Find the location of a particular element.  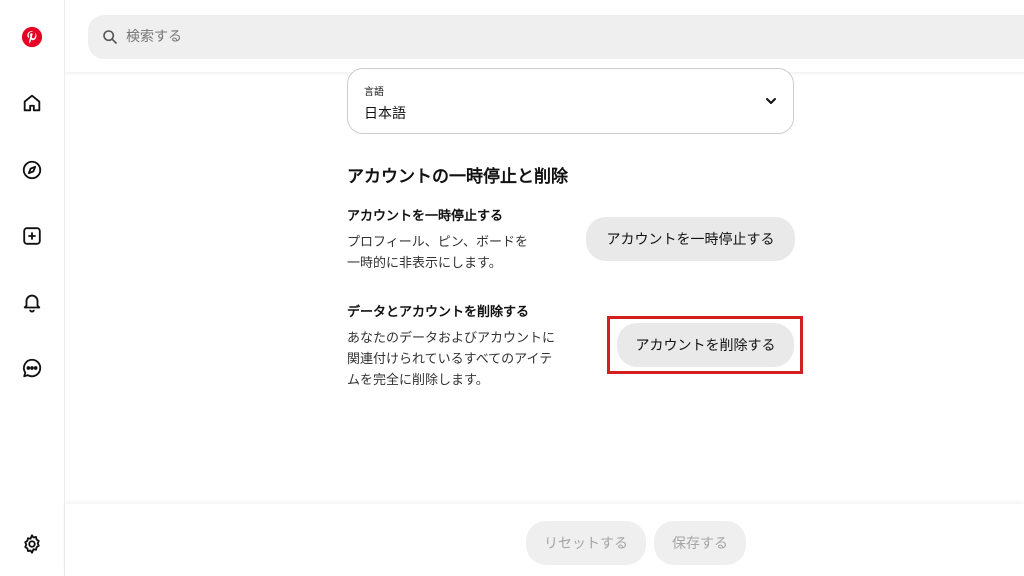

deactivate-account-button: アカウントを一時停止する is located at coordinates (690, 239).